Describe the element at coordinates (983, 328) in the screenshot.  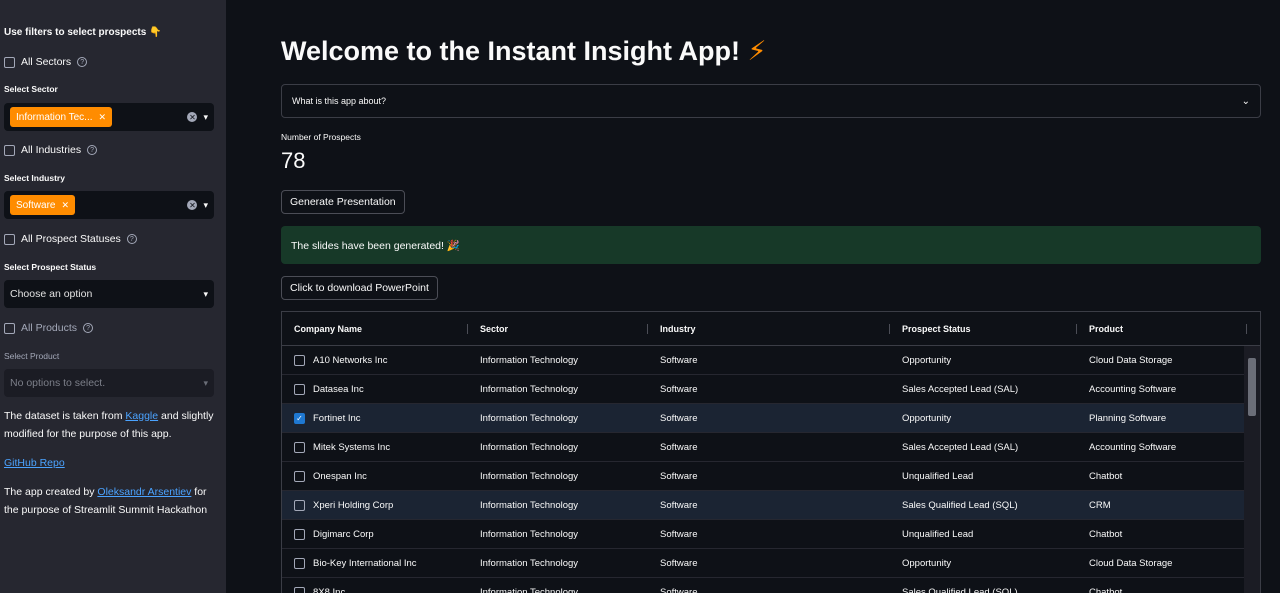
I see `column-header: Prospect Status` at that location.